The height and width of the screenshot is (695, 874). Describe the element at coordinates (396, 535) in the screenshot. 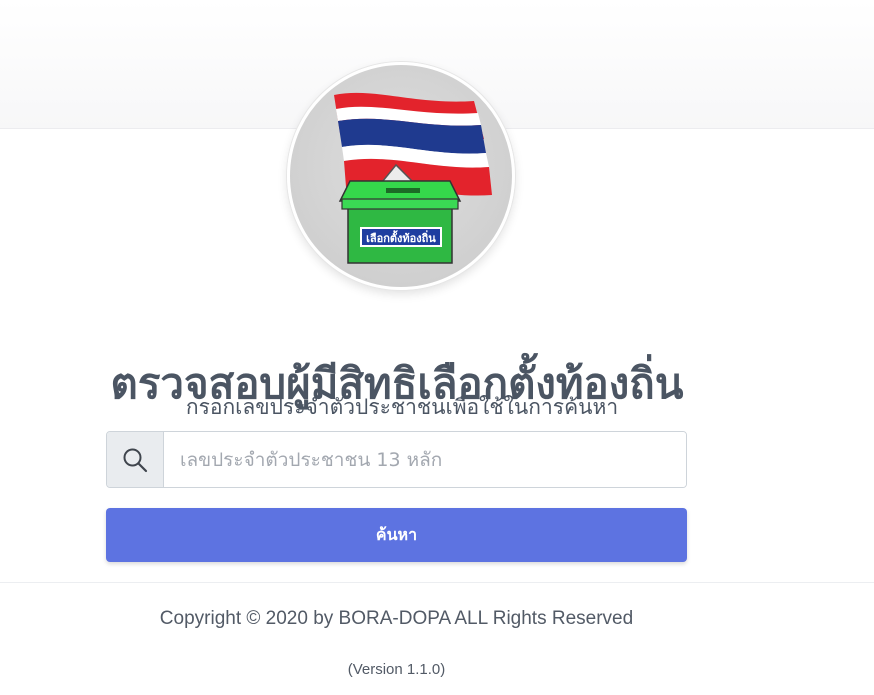

I see `search-button: ค้นหา` at that location.